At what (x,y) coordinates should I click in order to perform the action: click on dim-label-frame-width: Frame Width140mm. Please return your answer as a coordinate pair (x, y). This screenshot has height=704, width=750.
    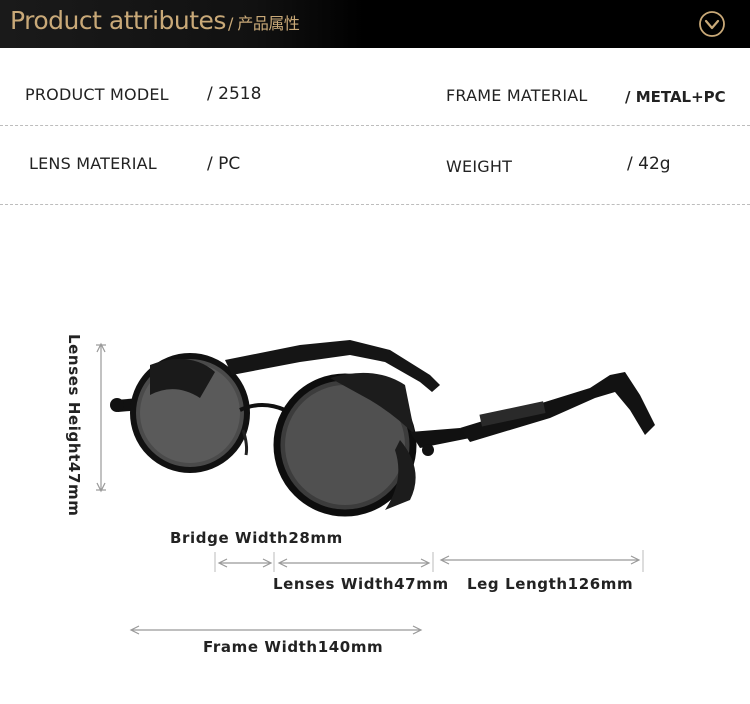
    Looking at the image, I should click on (293, 647).